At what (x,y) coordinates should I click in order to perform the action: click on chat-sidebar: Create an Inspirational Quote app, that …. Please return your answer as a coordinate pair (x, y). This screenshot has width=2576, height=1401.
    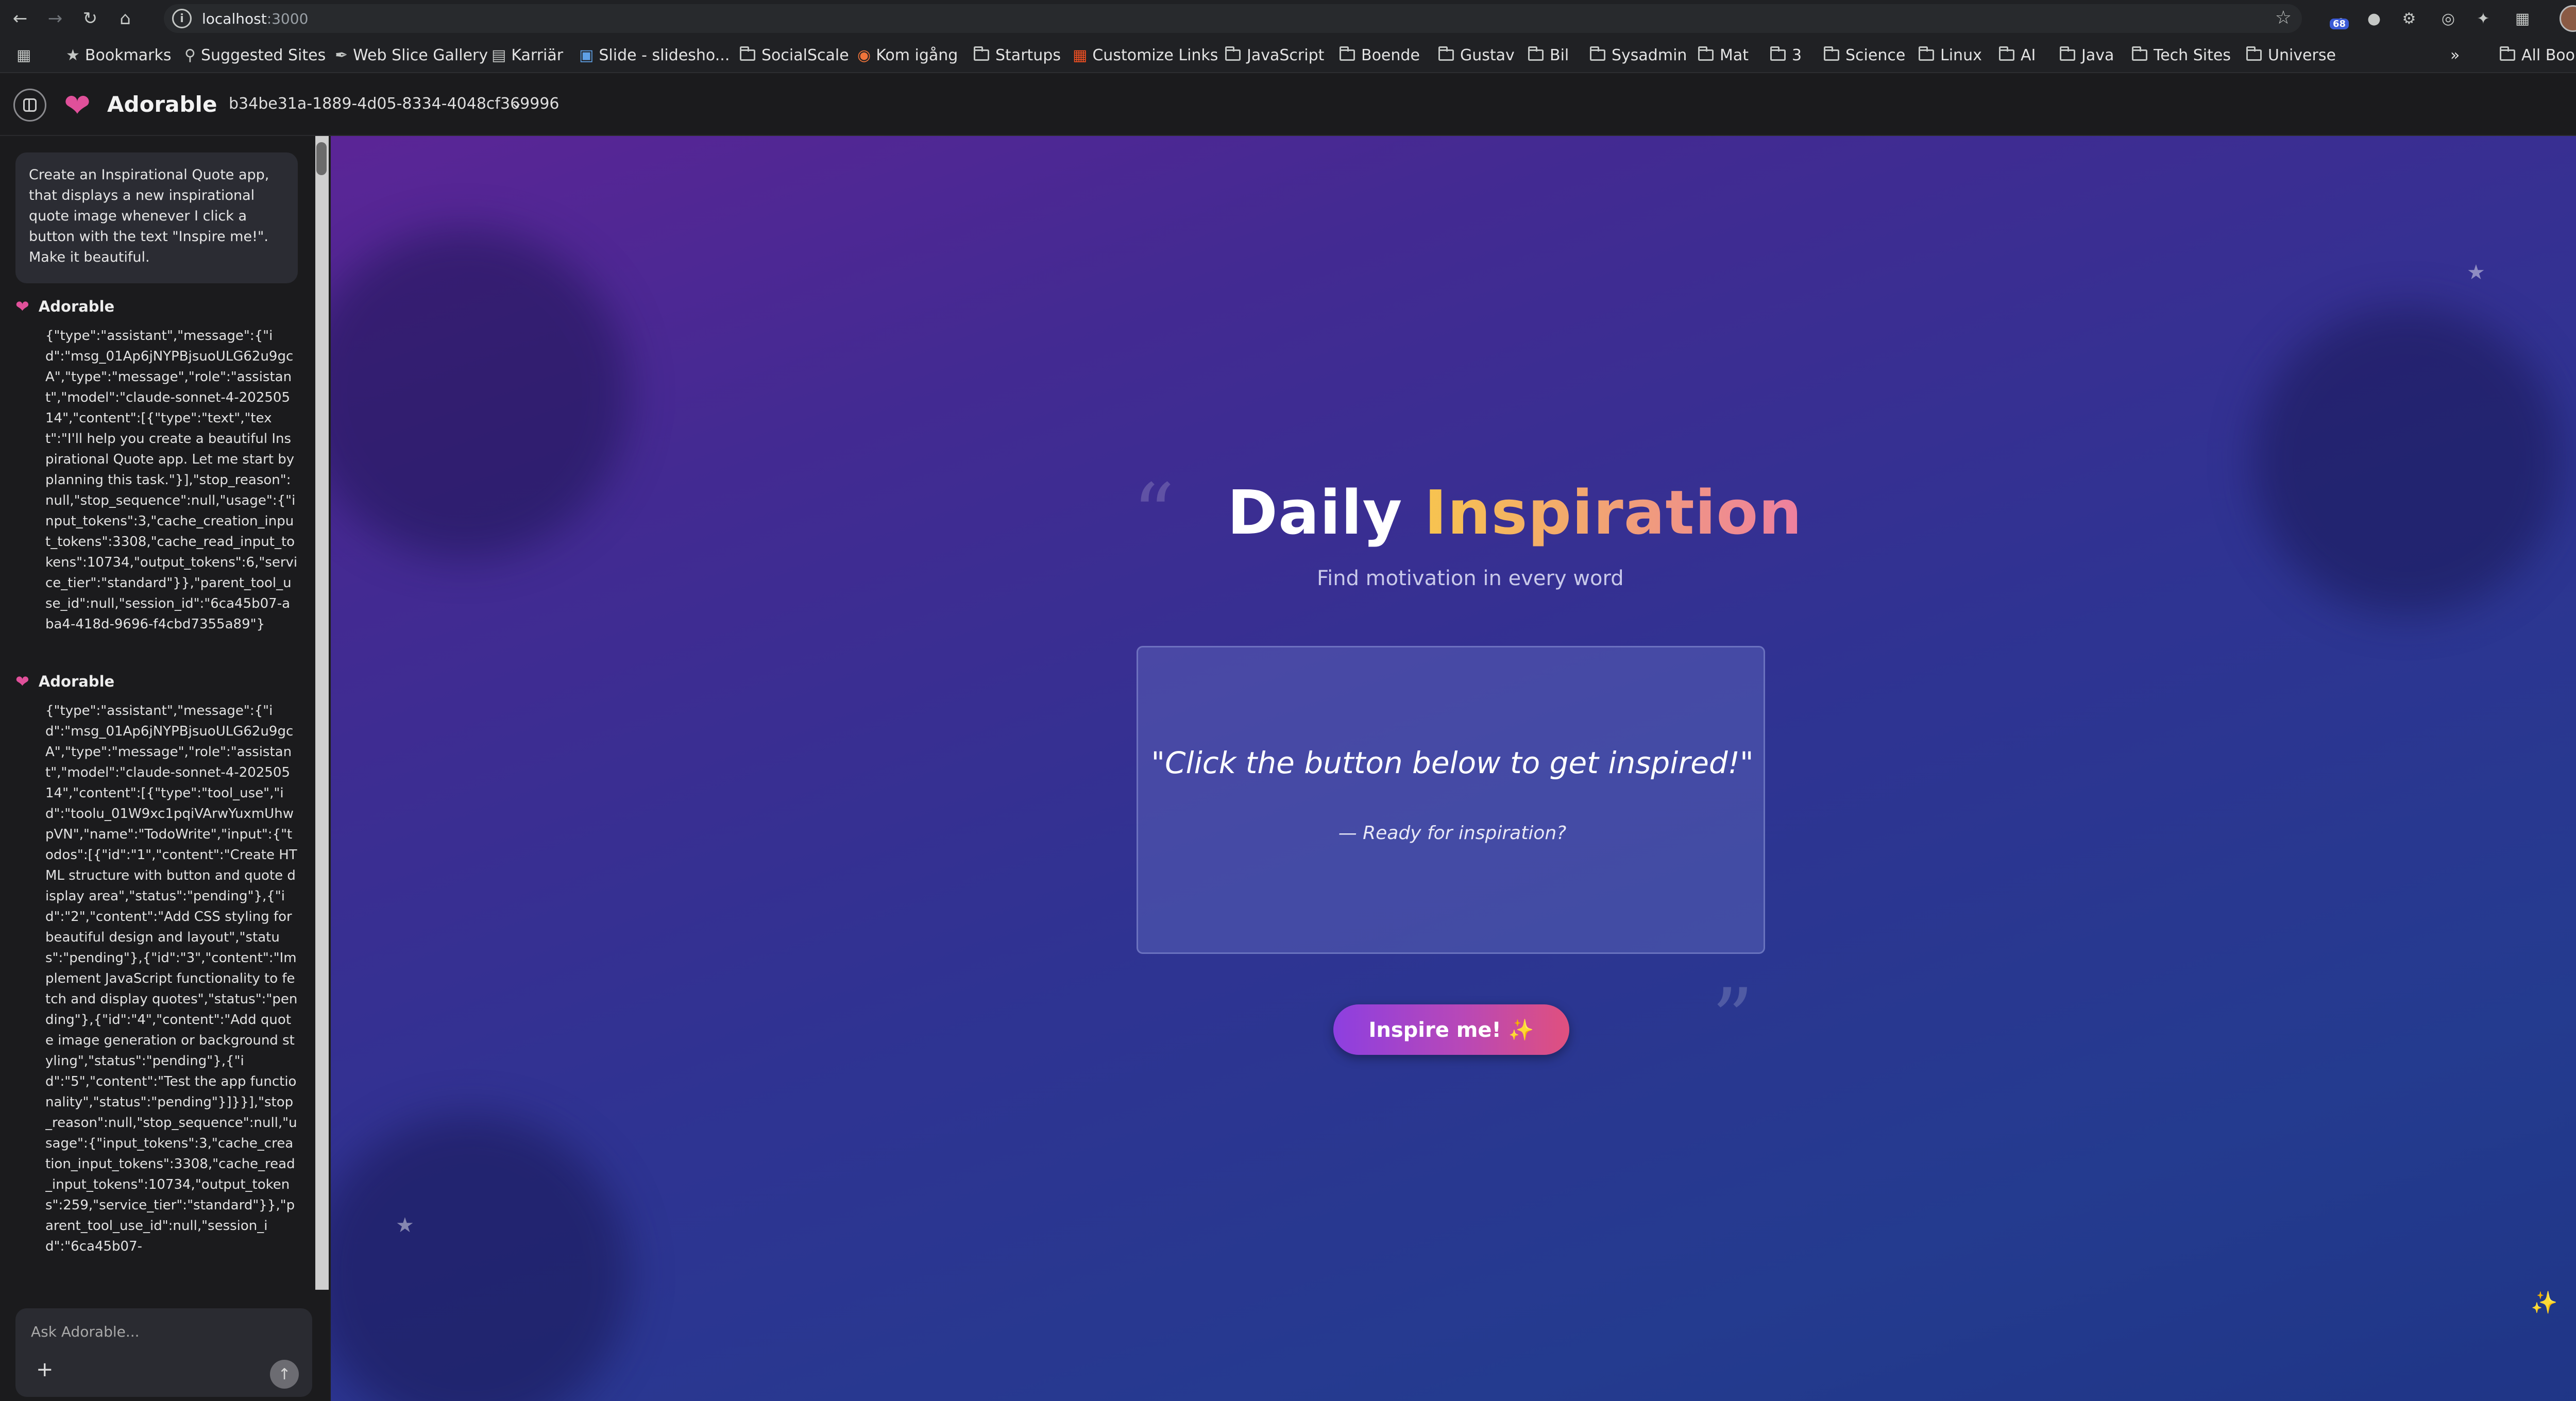
    Looking at the image, I should click on (165, 768).